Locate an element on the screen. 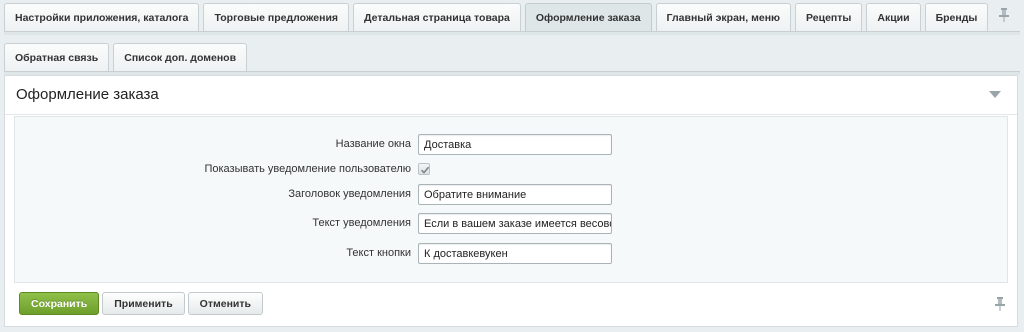 The image size is (1024, 332). tab-app-catalog-settings: Настройки приложения, каталога is located at coordinates (102, 17).